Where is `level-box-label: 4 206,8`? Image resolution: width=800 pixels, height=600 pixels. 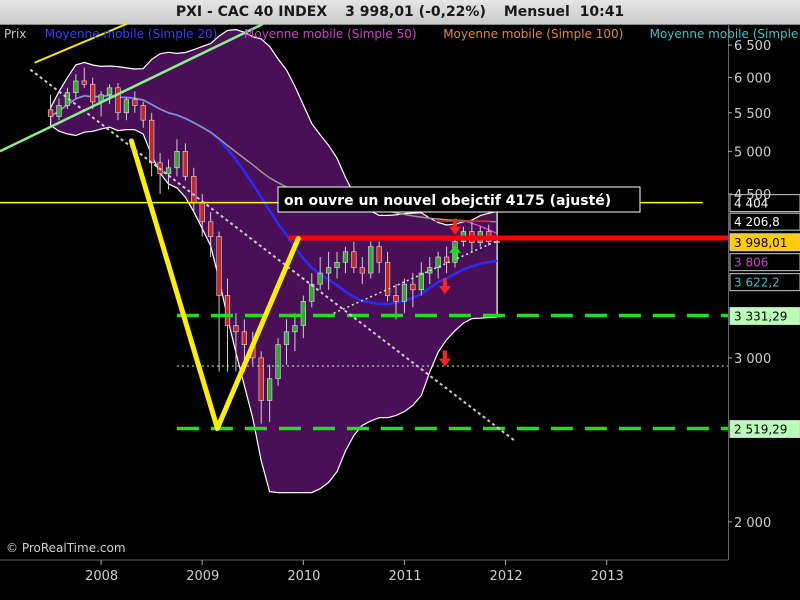 level-box-label: 4 206,8 is located at coordinates (757, 222).